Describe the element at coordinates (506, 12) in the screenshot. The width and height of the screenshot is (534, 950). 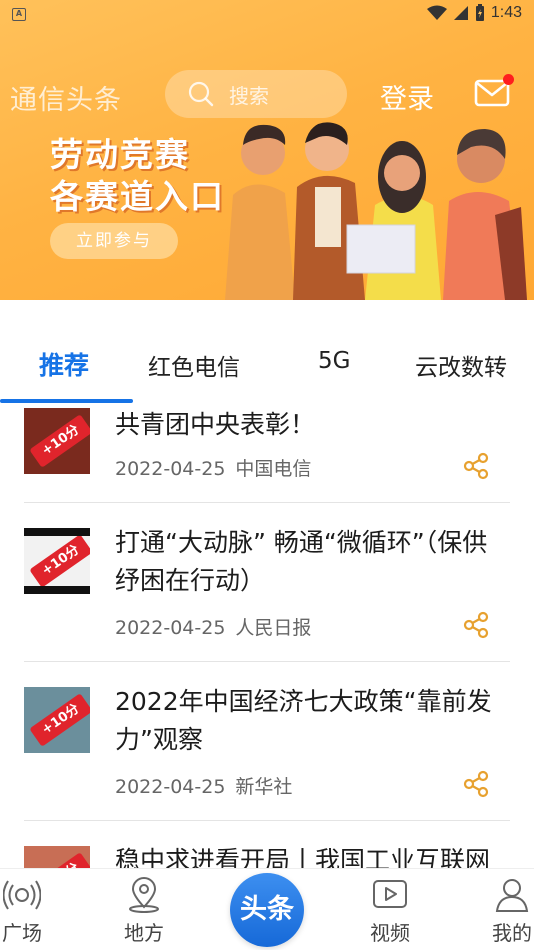
I see `status-time: 1:43` at that location.